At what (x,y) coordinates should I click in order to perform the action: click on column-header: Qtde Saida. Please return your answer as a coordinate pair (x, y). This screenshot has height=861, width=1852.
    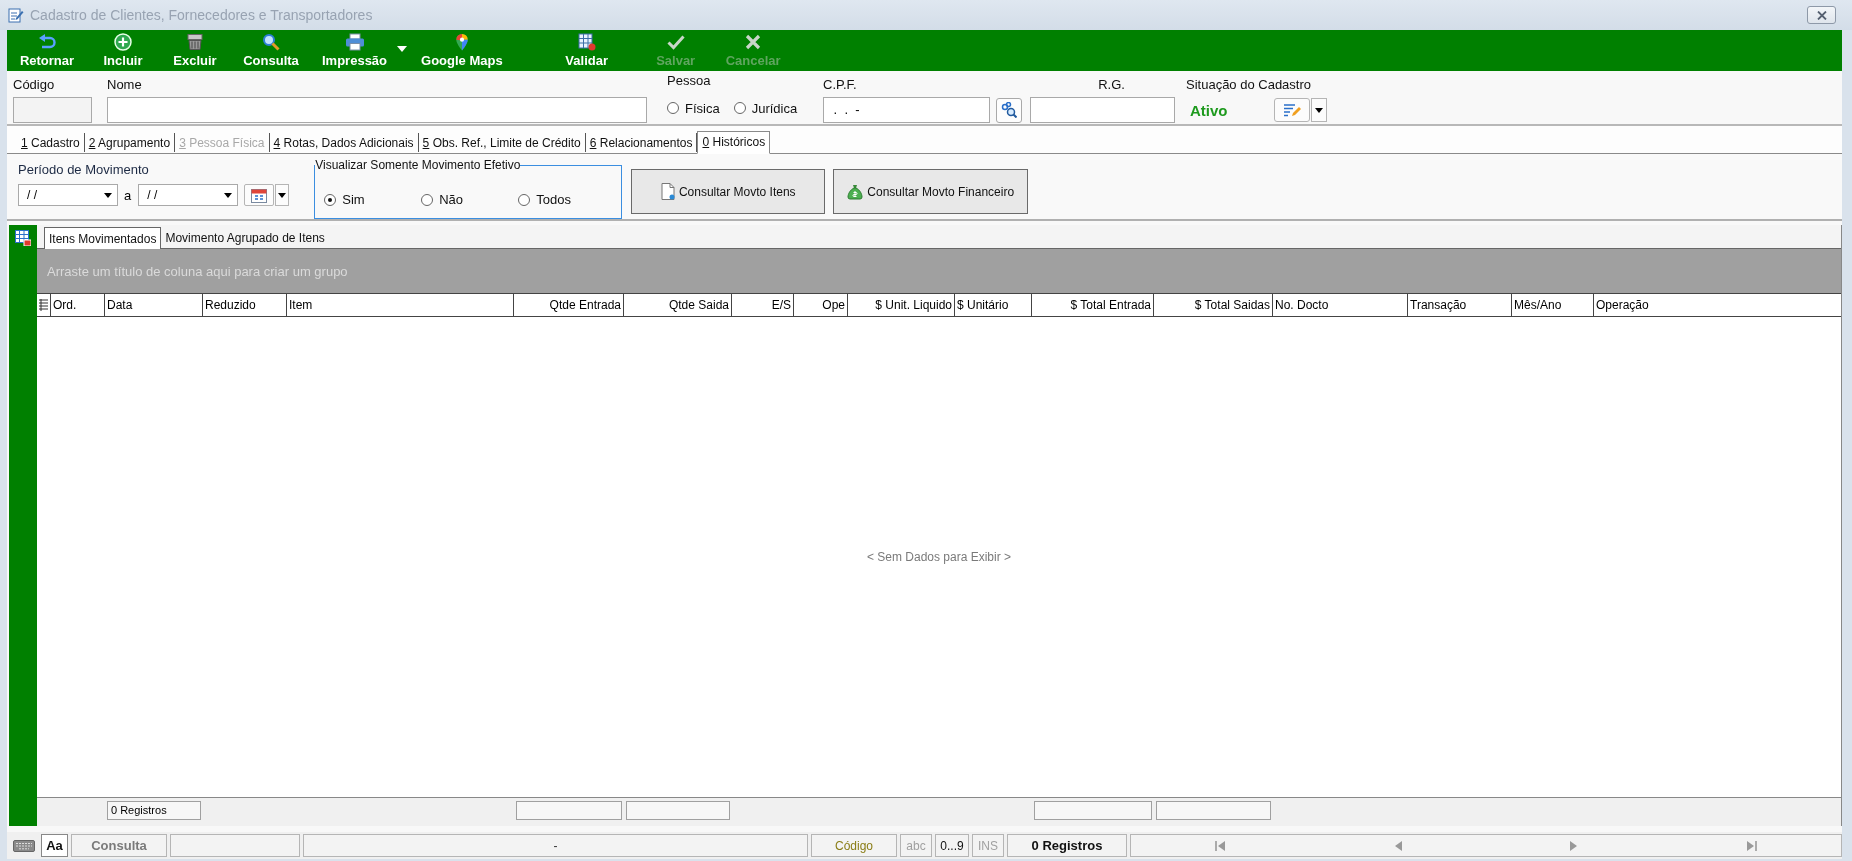
    Looking at the image, I should click on (678, 305).